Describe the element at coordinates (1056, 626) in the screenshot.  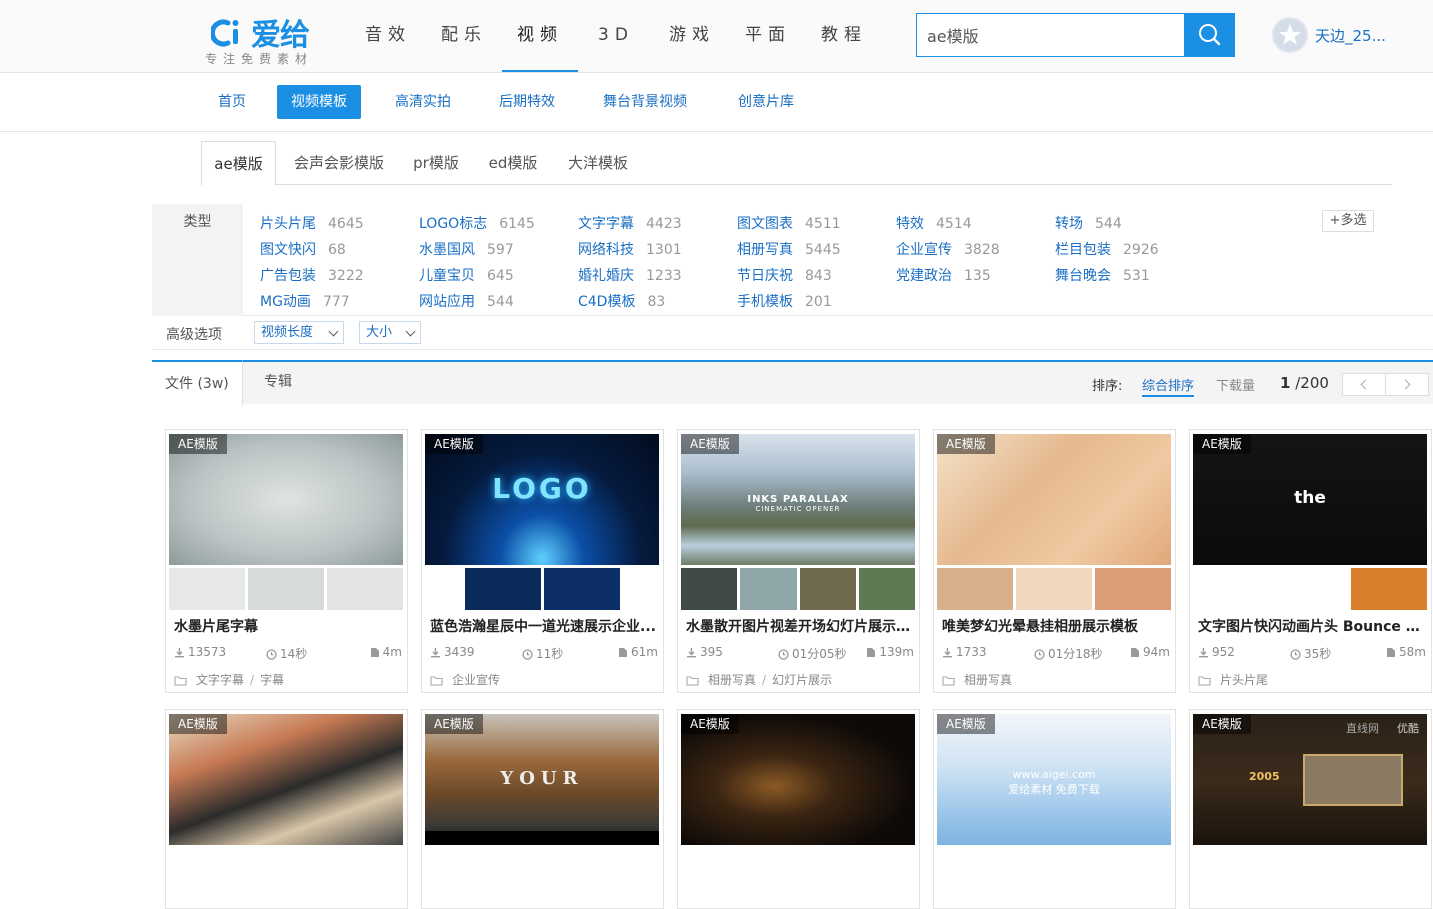
I see `card-title: 唯美梦幻光晕悬挂相册展示模板` at that location.